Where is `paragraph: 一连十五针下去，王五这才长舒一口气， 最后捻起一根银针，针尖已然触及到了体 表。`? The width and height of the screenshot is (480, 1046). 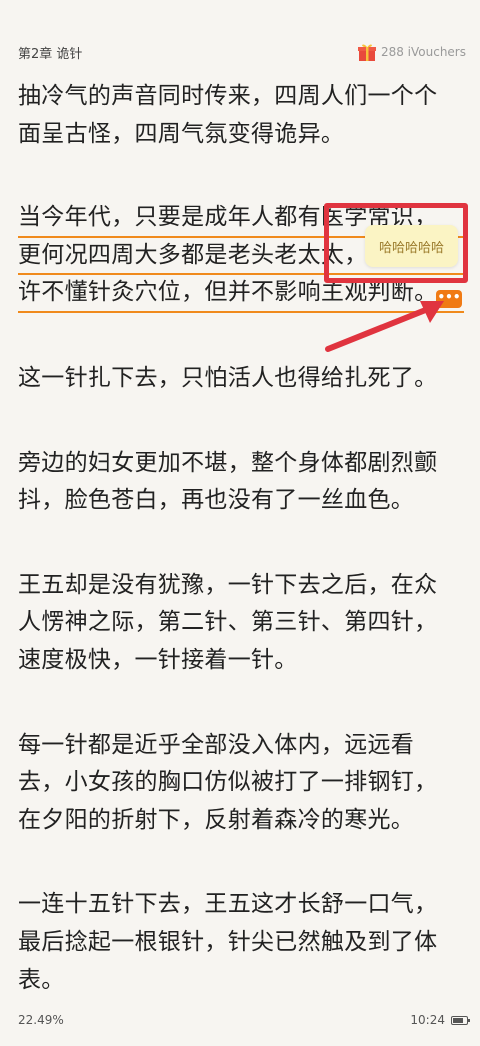 paragraph: 一连十五针下去，王五这才长舒一口气， 最后捻起一根银针，针尖已然触及到了体 表。 is located at coordinates (241, 942).